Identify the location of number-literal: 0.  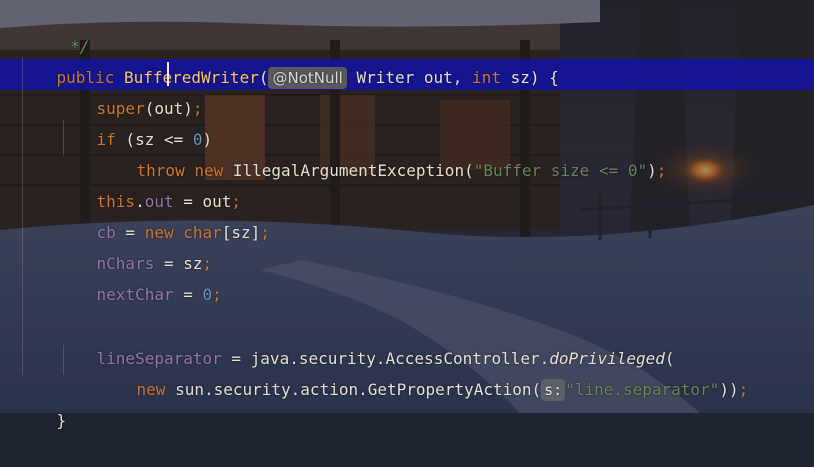
(207, 294).